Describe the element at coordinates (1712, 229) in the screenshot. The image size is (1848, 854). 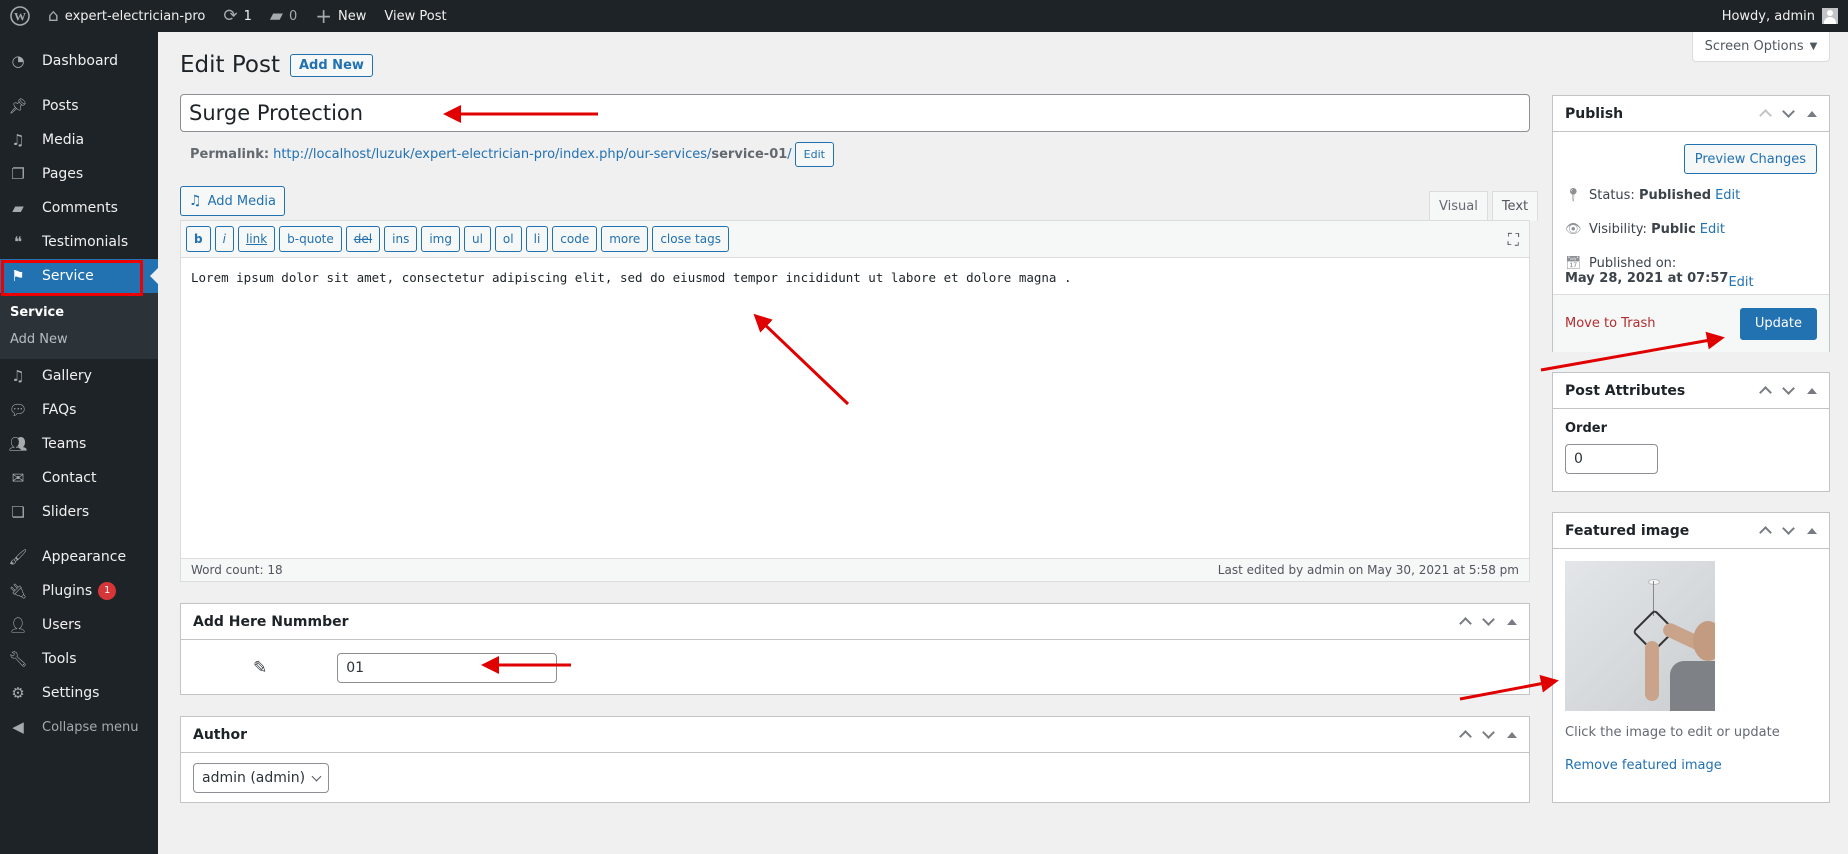
I see `visibility-edit-link: Edit` at that location.